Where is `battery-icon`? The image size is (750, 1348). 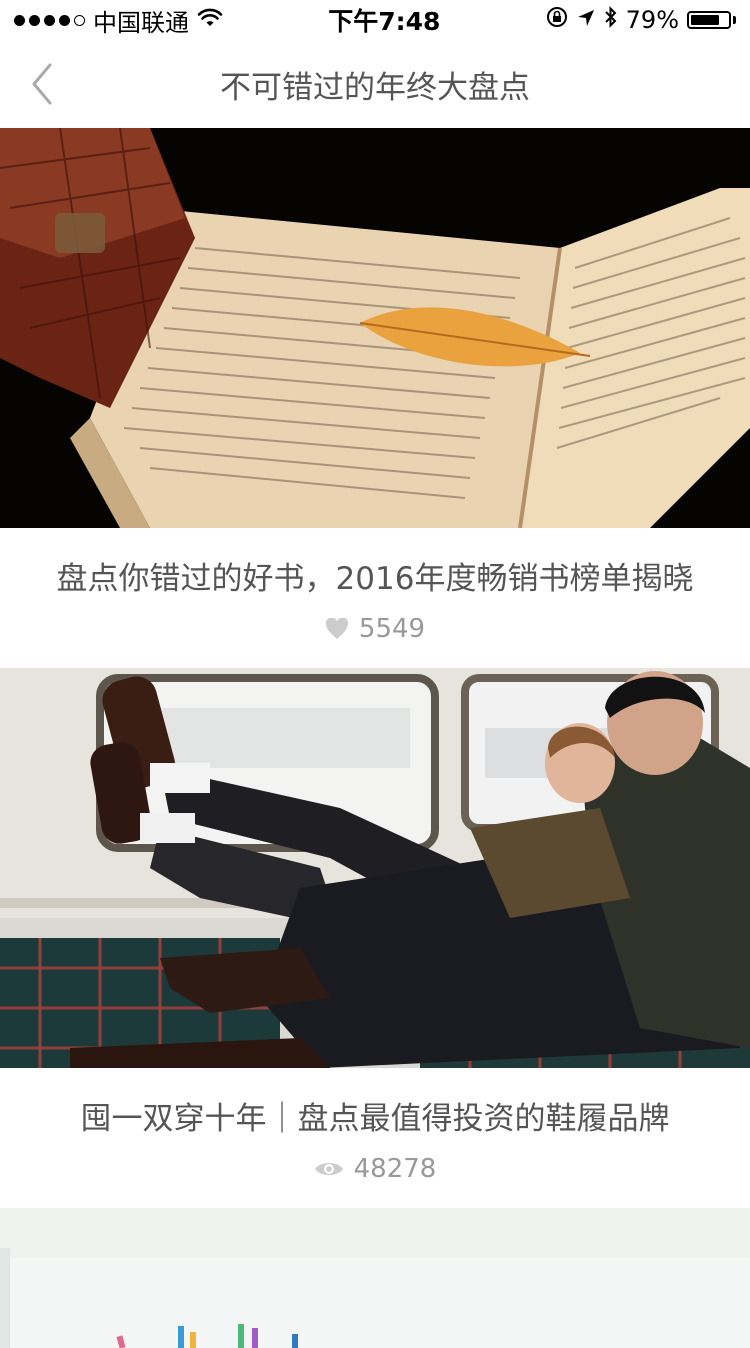
battery-icon is located at coordinates (711, 20).